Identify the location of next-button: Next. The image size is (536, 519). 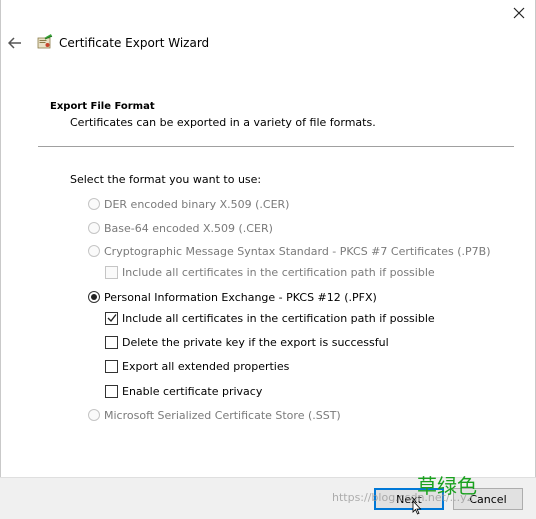
(409, 499).